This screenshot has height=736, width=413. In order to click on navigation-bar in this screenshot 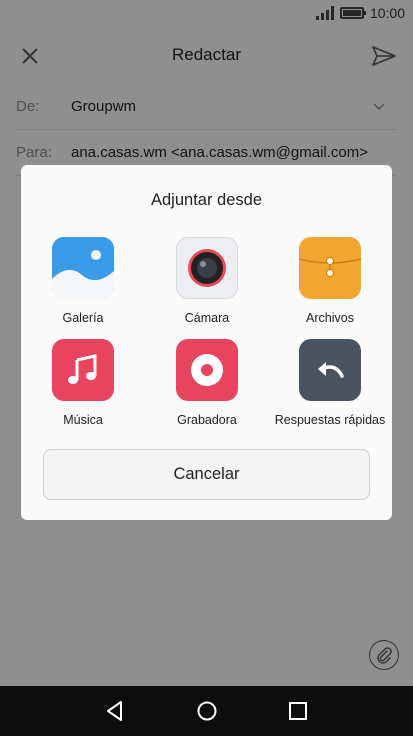, I will do `click(206, 711)`.